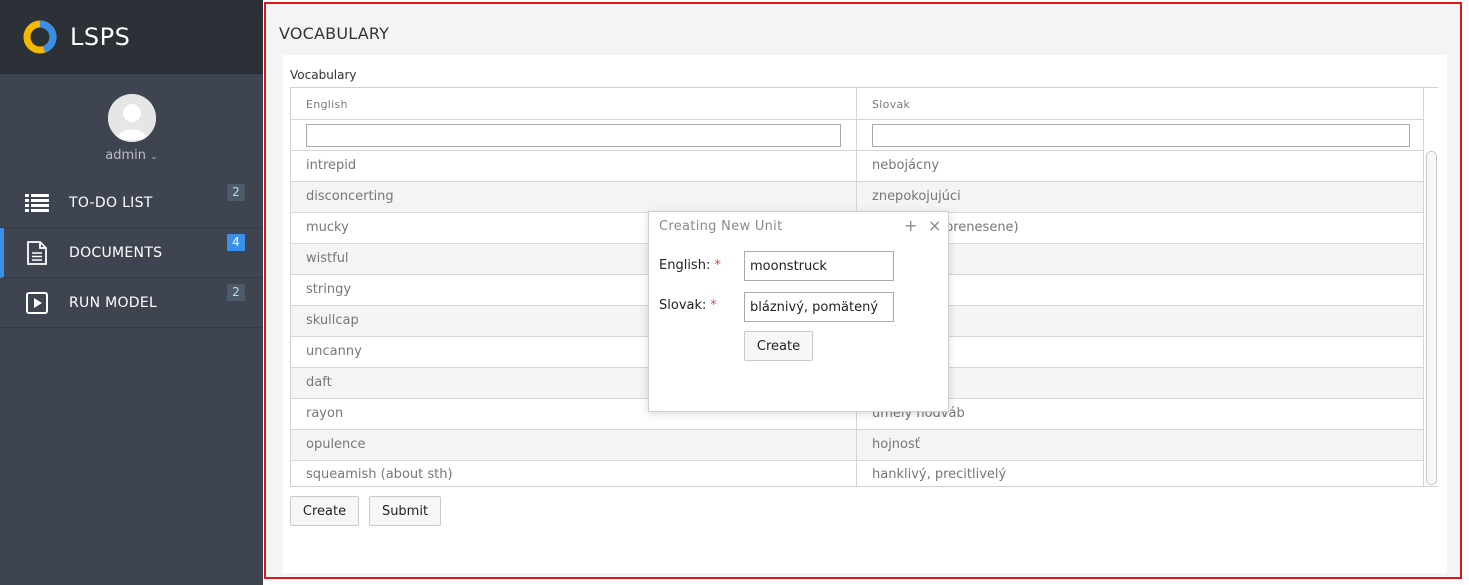 The width and height of the screenshot is (1469, 585). Describe the element at coordinates (405, 511) in the screenshot. I see `submit-button: Submit` at that location.